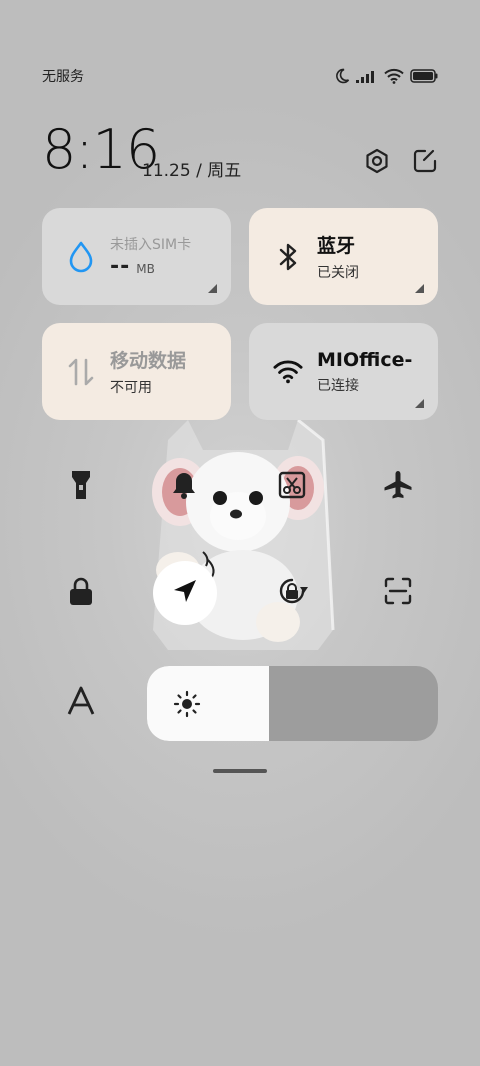  I want to click on edit-icon, so click(425, 161).